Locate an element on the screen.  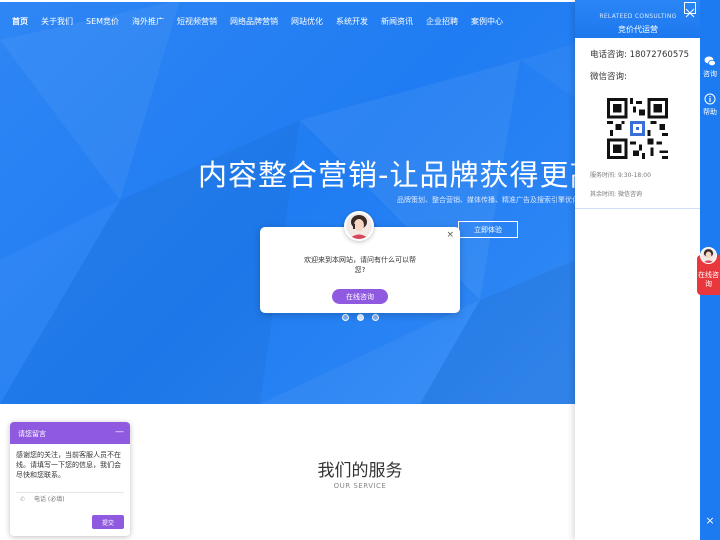
submit-button: 提交 is located at coordinates (108, 522).